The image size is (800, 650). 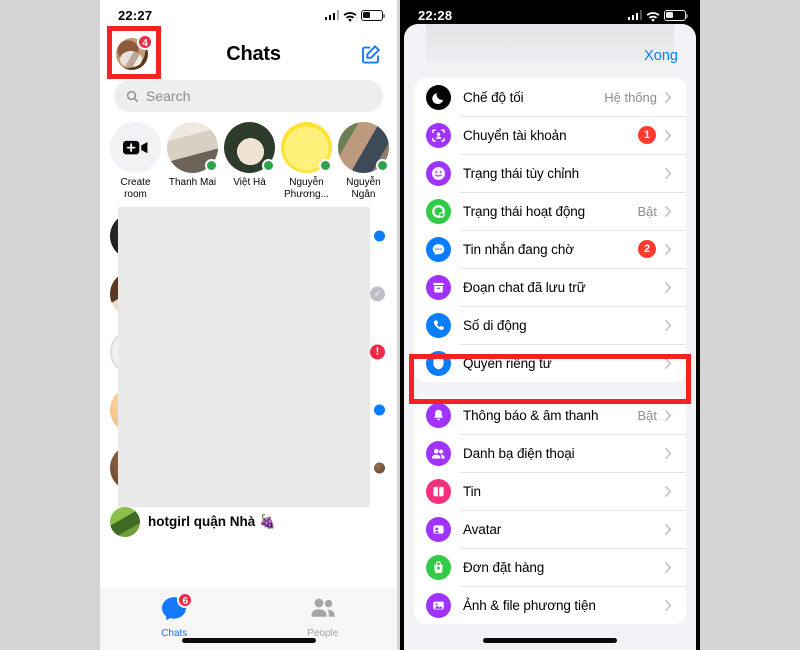 I want to click on compose-icon, so click(x=371, y=54).